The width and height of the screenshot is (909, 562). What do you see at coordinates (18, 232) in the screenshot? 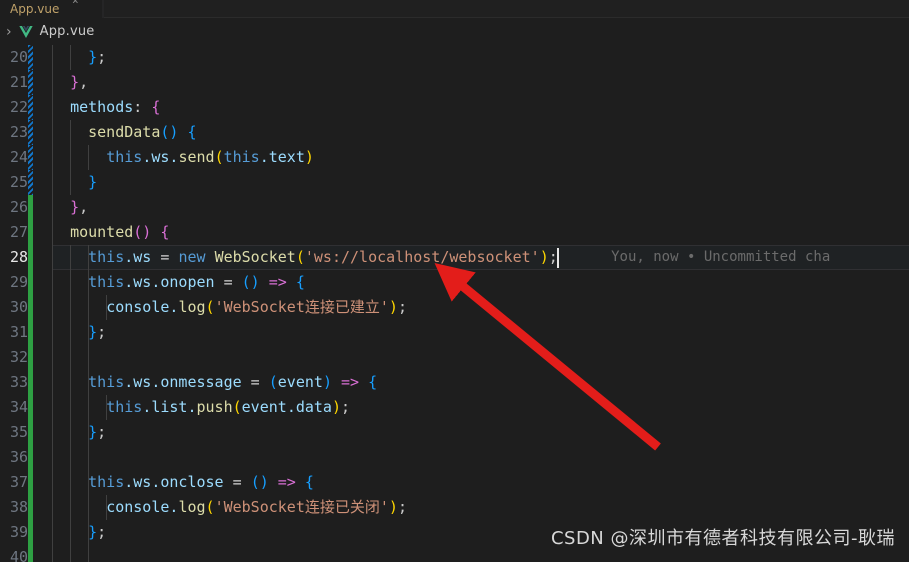
I see `line-number: 27` at bounding box center [18, 232].